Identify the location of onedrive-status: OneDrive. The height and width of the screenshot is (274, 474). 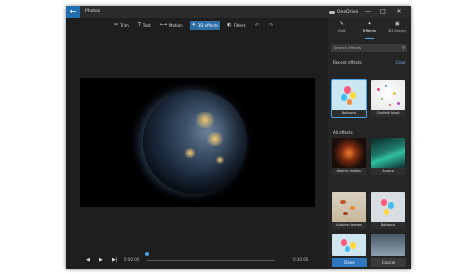
(343, 12).